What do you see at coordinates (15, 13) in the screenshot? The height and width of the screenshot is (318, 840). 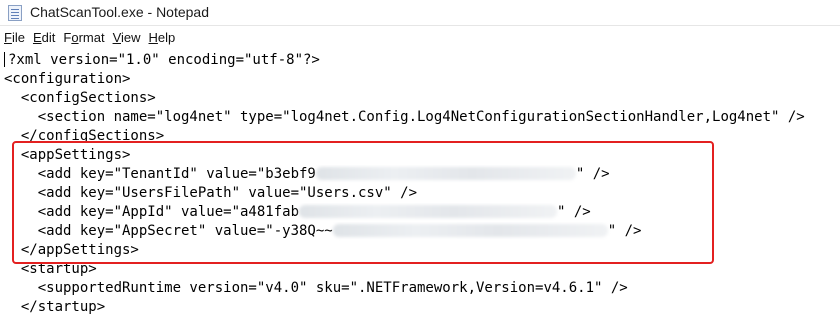 I see `notepad-icon` at bounding box center [15, 13].